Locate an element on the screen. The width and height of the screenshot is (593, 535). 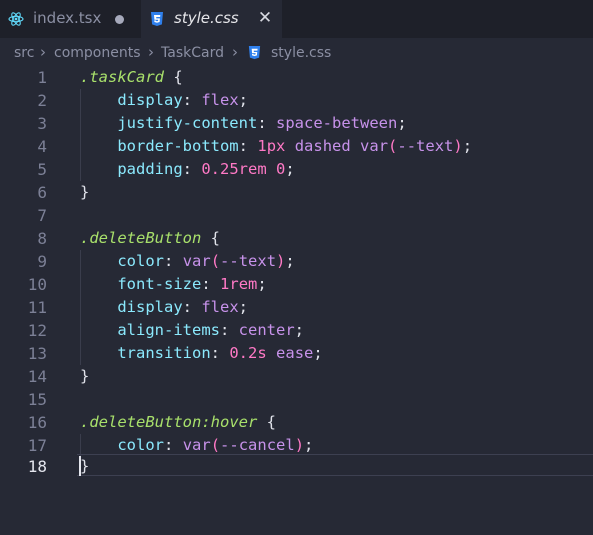
code-text: justify-content: space-between; is located at coordinates (262, 123).